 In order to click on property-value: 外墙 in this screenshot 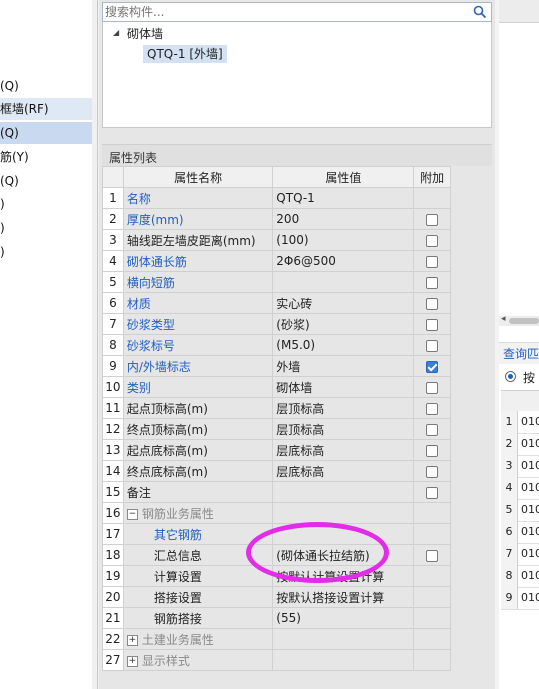, I will do `click(343, 366)`.